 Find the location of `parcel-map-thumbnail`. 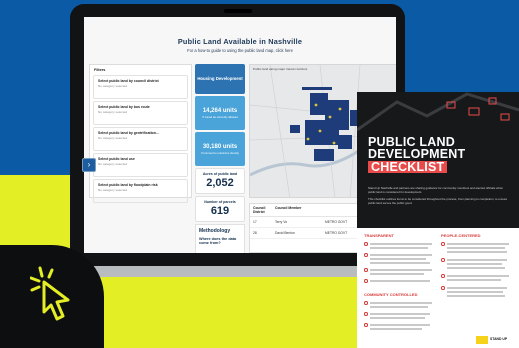

parcel-map-thumbnail is located at coordinates (438, 112).